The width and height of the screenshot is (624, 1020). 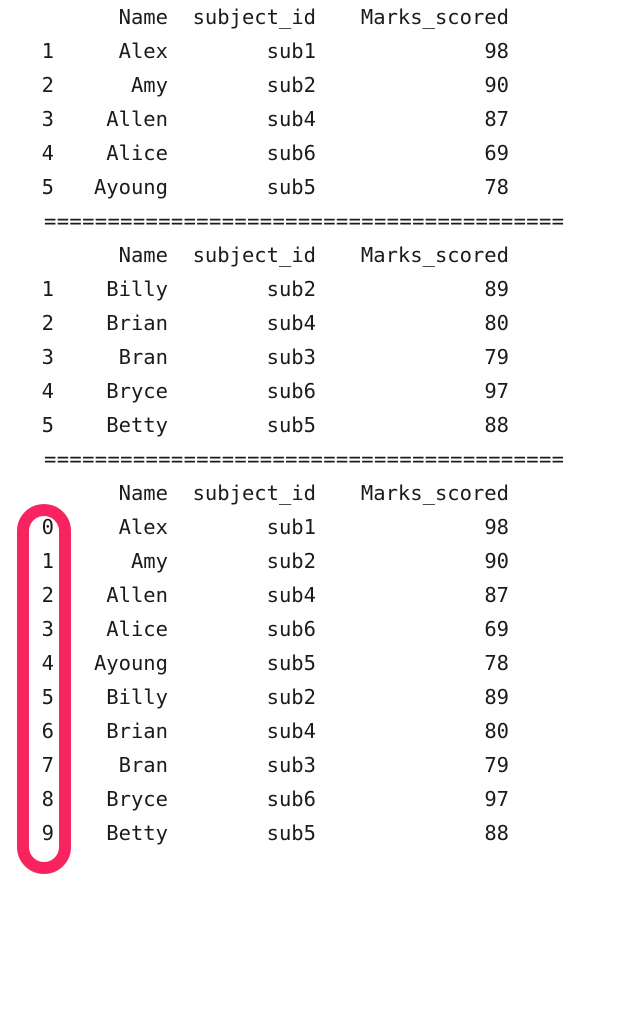 I want to click on table-row: 9 Betty sub5 88, so click(x=312, y=833).